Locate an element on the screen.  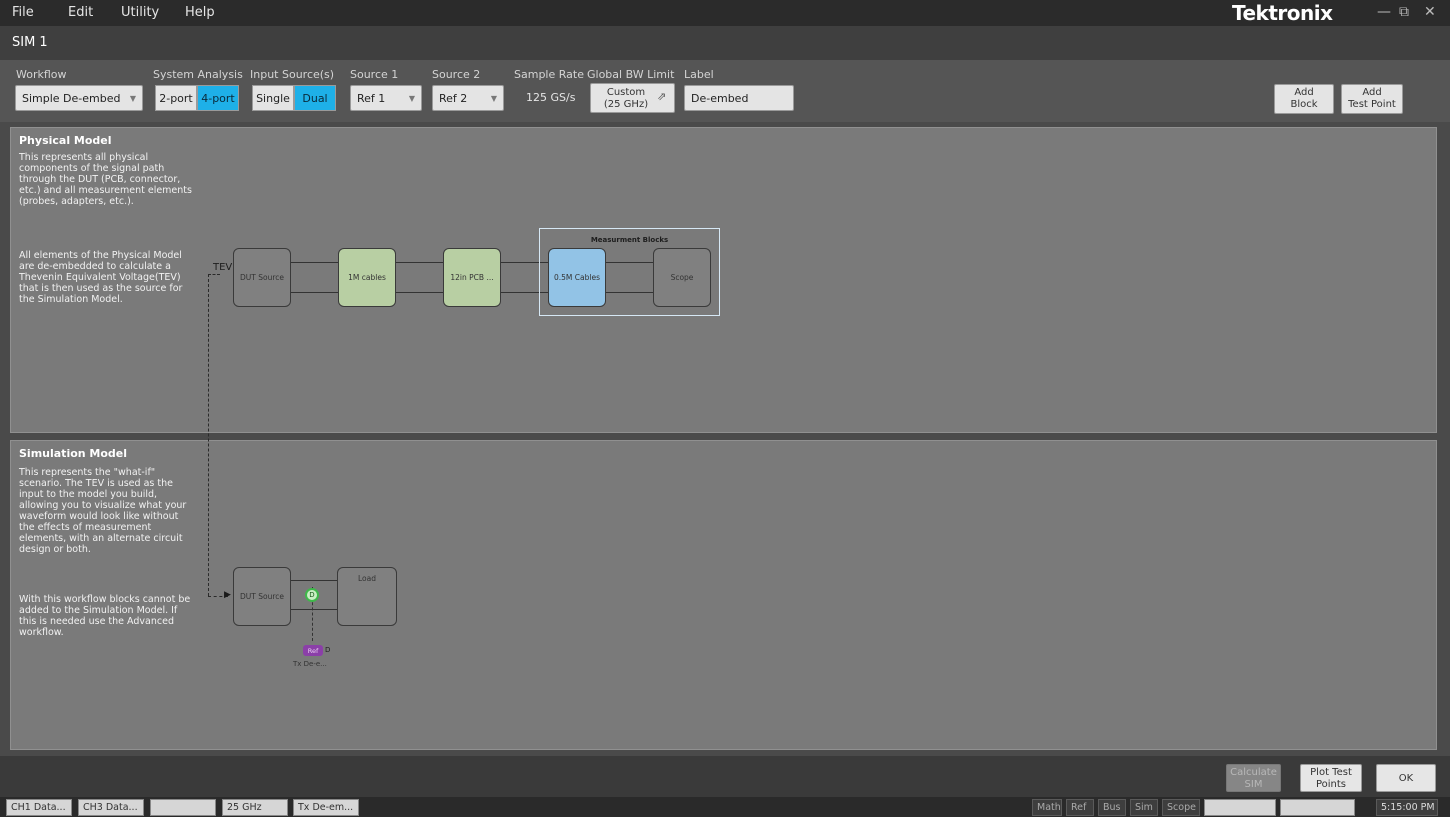
cables-1m-block: 1M cables is located at coordinates (367, 277).